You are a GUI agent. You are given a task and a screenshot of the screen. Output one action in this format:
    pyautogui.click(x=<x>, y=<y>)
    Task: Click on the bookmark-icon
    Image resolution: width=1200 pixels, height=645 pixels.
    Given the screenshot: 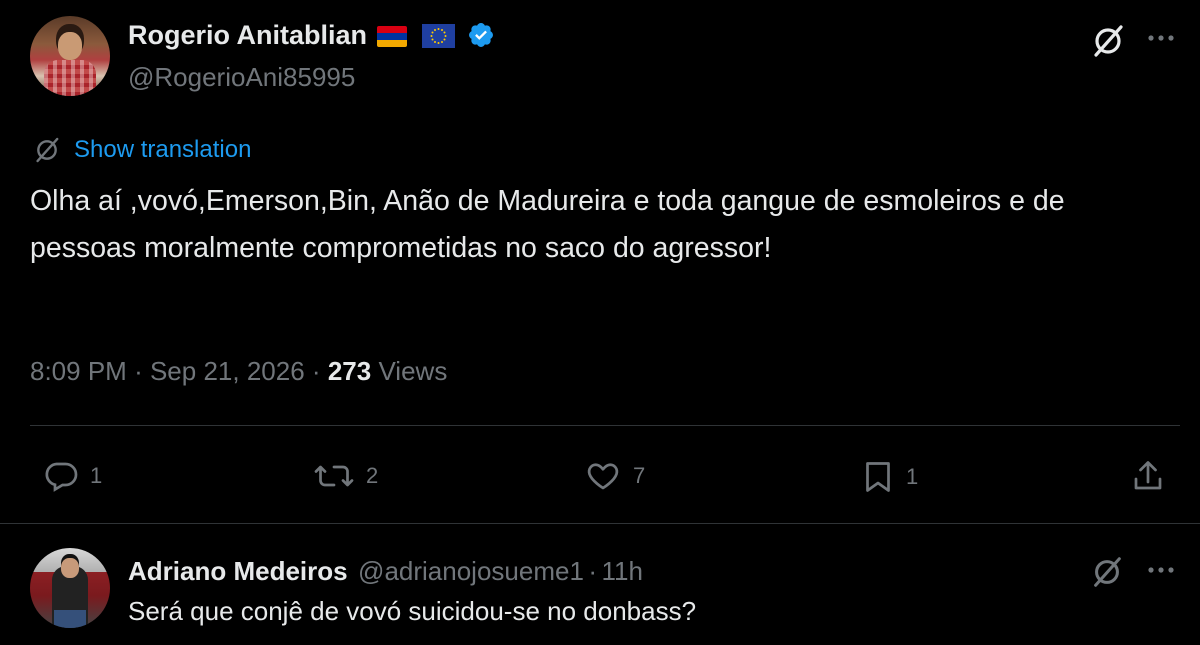 What is the action you would take?
    pyautogui.click(x=878, y=477)
    